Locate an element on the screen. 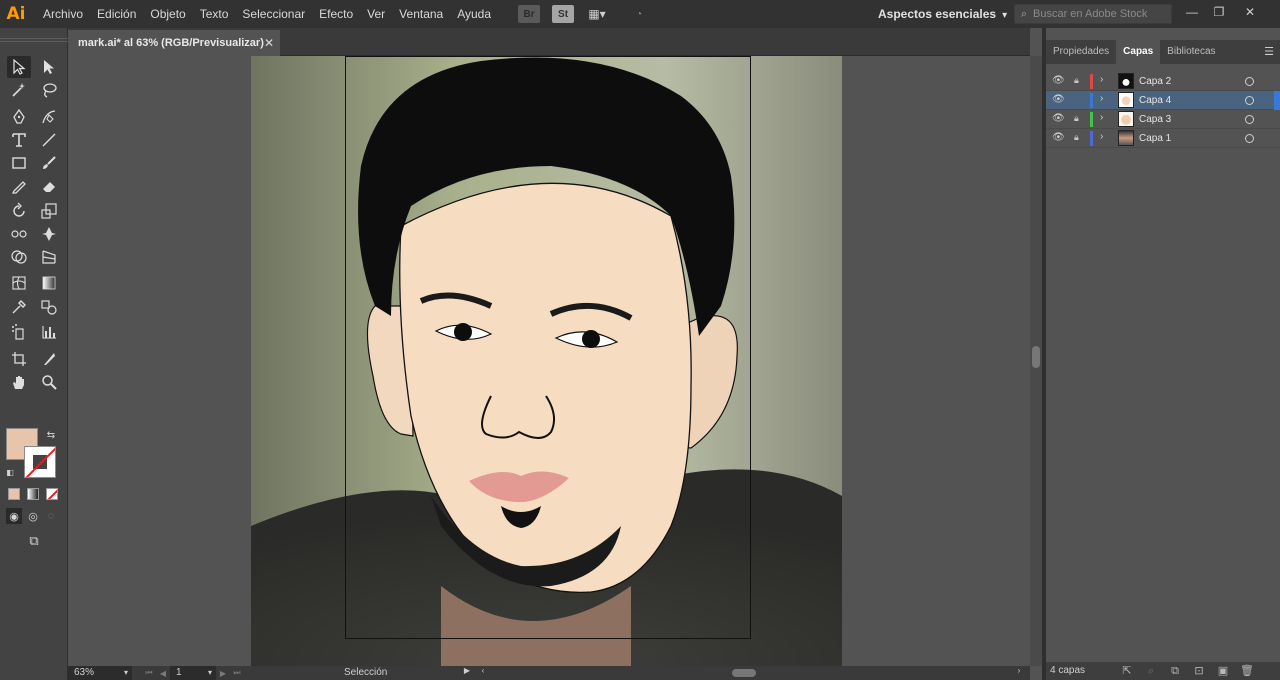 Image resolution: width=1280 pixels, height=680 pixels. mesh-tool-icon is located at coordinates (19, 283).